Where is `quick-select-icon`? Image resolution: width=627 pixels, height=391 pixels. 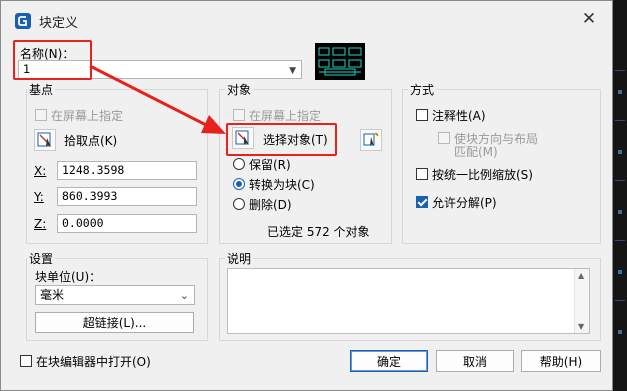
quick-select-icon is located at coordinates (371, 139).